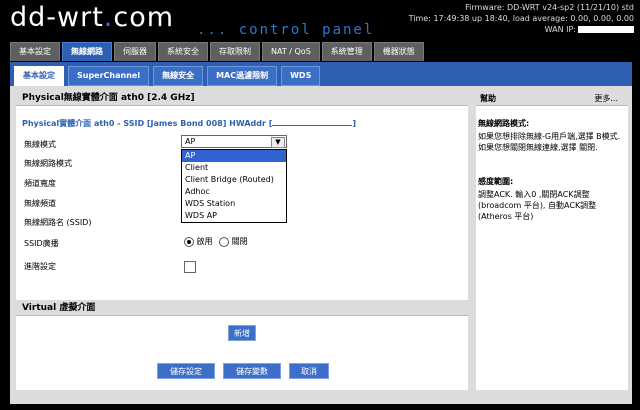  Describe the element at coordinates (278, 142) in the screenshot. I see `chevron-down-icon: ▼` at that location.